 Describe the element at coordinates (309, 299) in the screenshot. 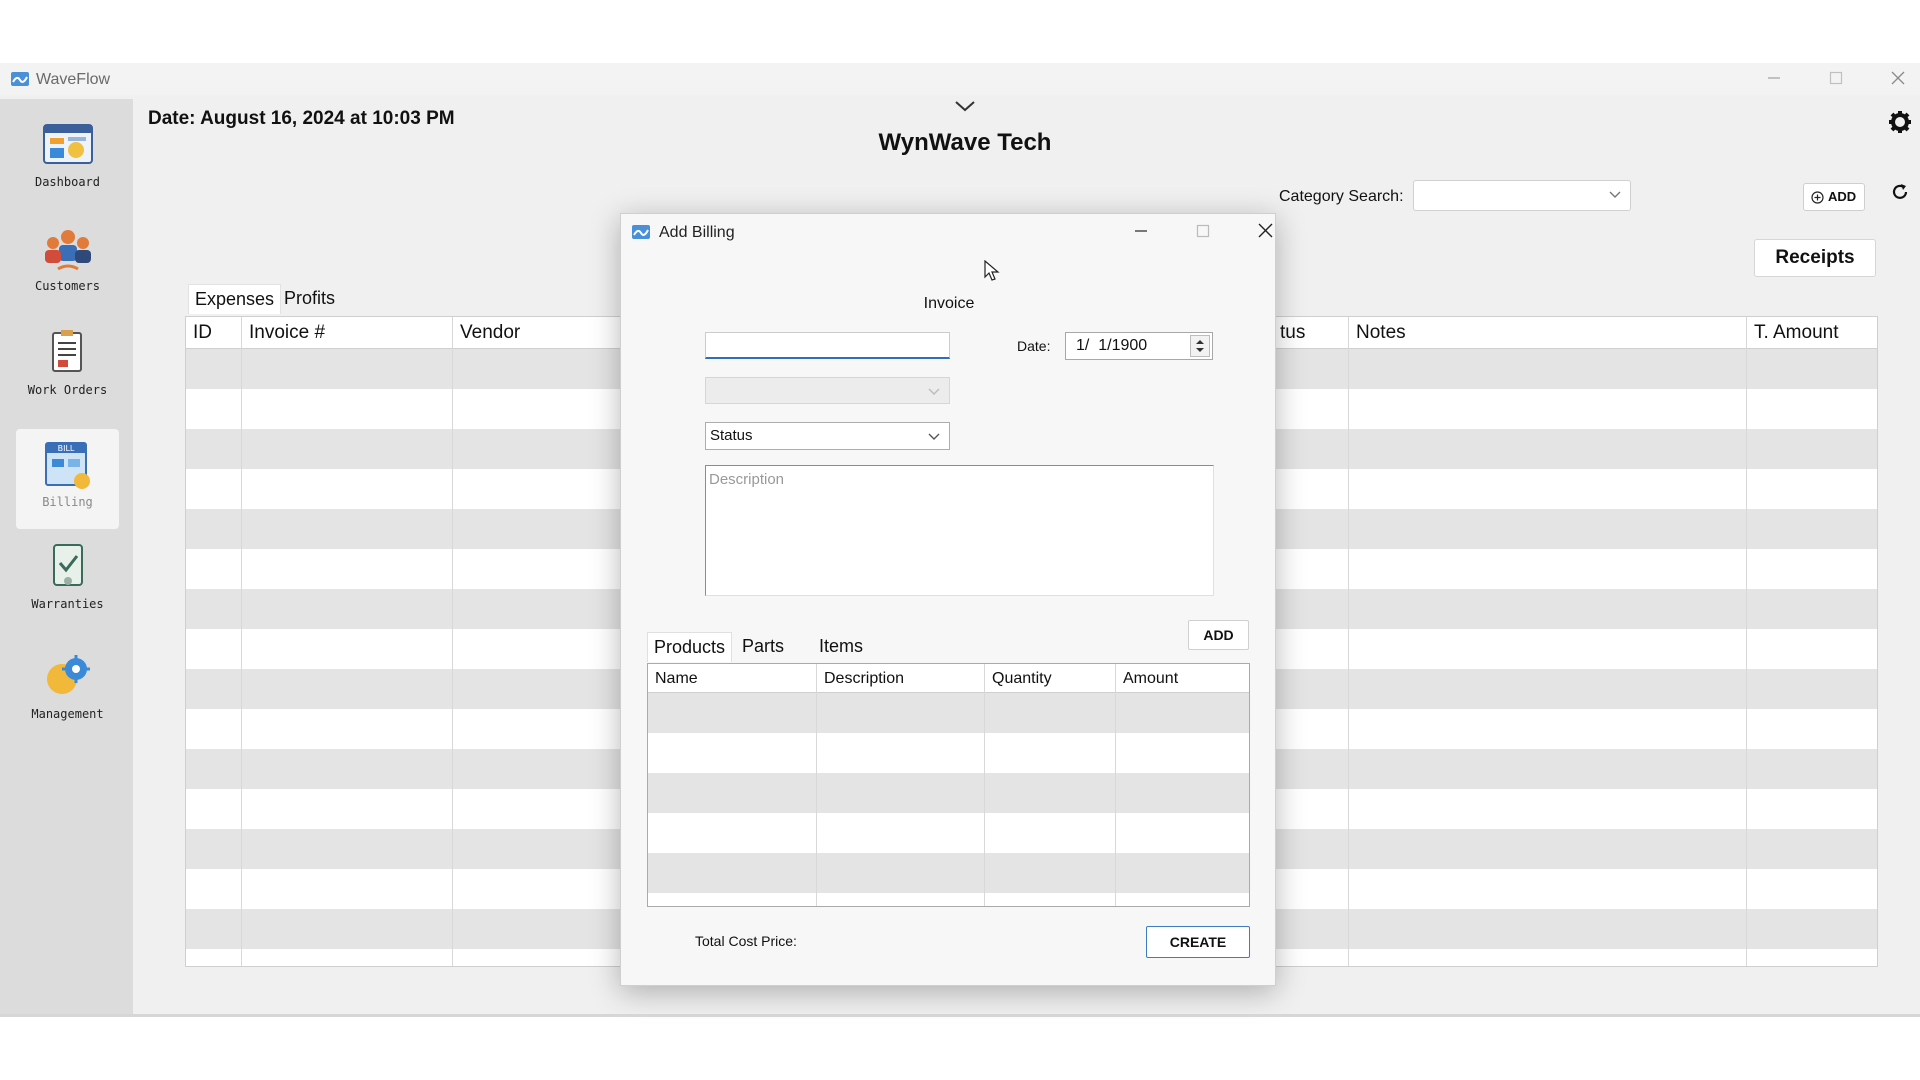

I see `tab-profits: Profits` at that location.